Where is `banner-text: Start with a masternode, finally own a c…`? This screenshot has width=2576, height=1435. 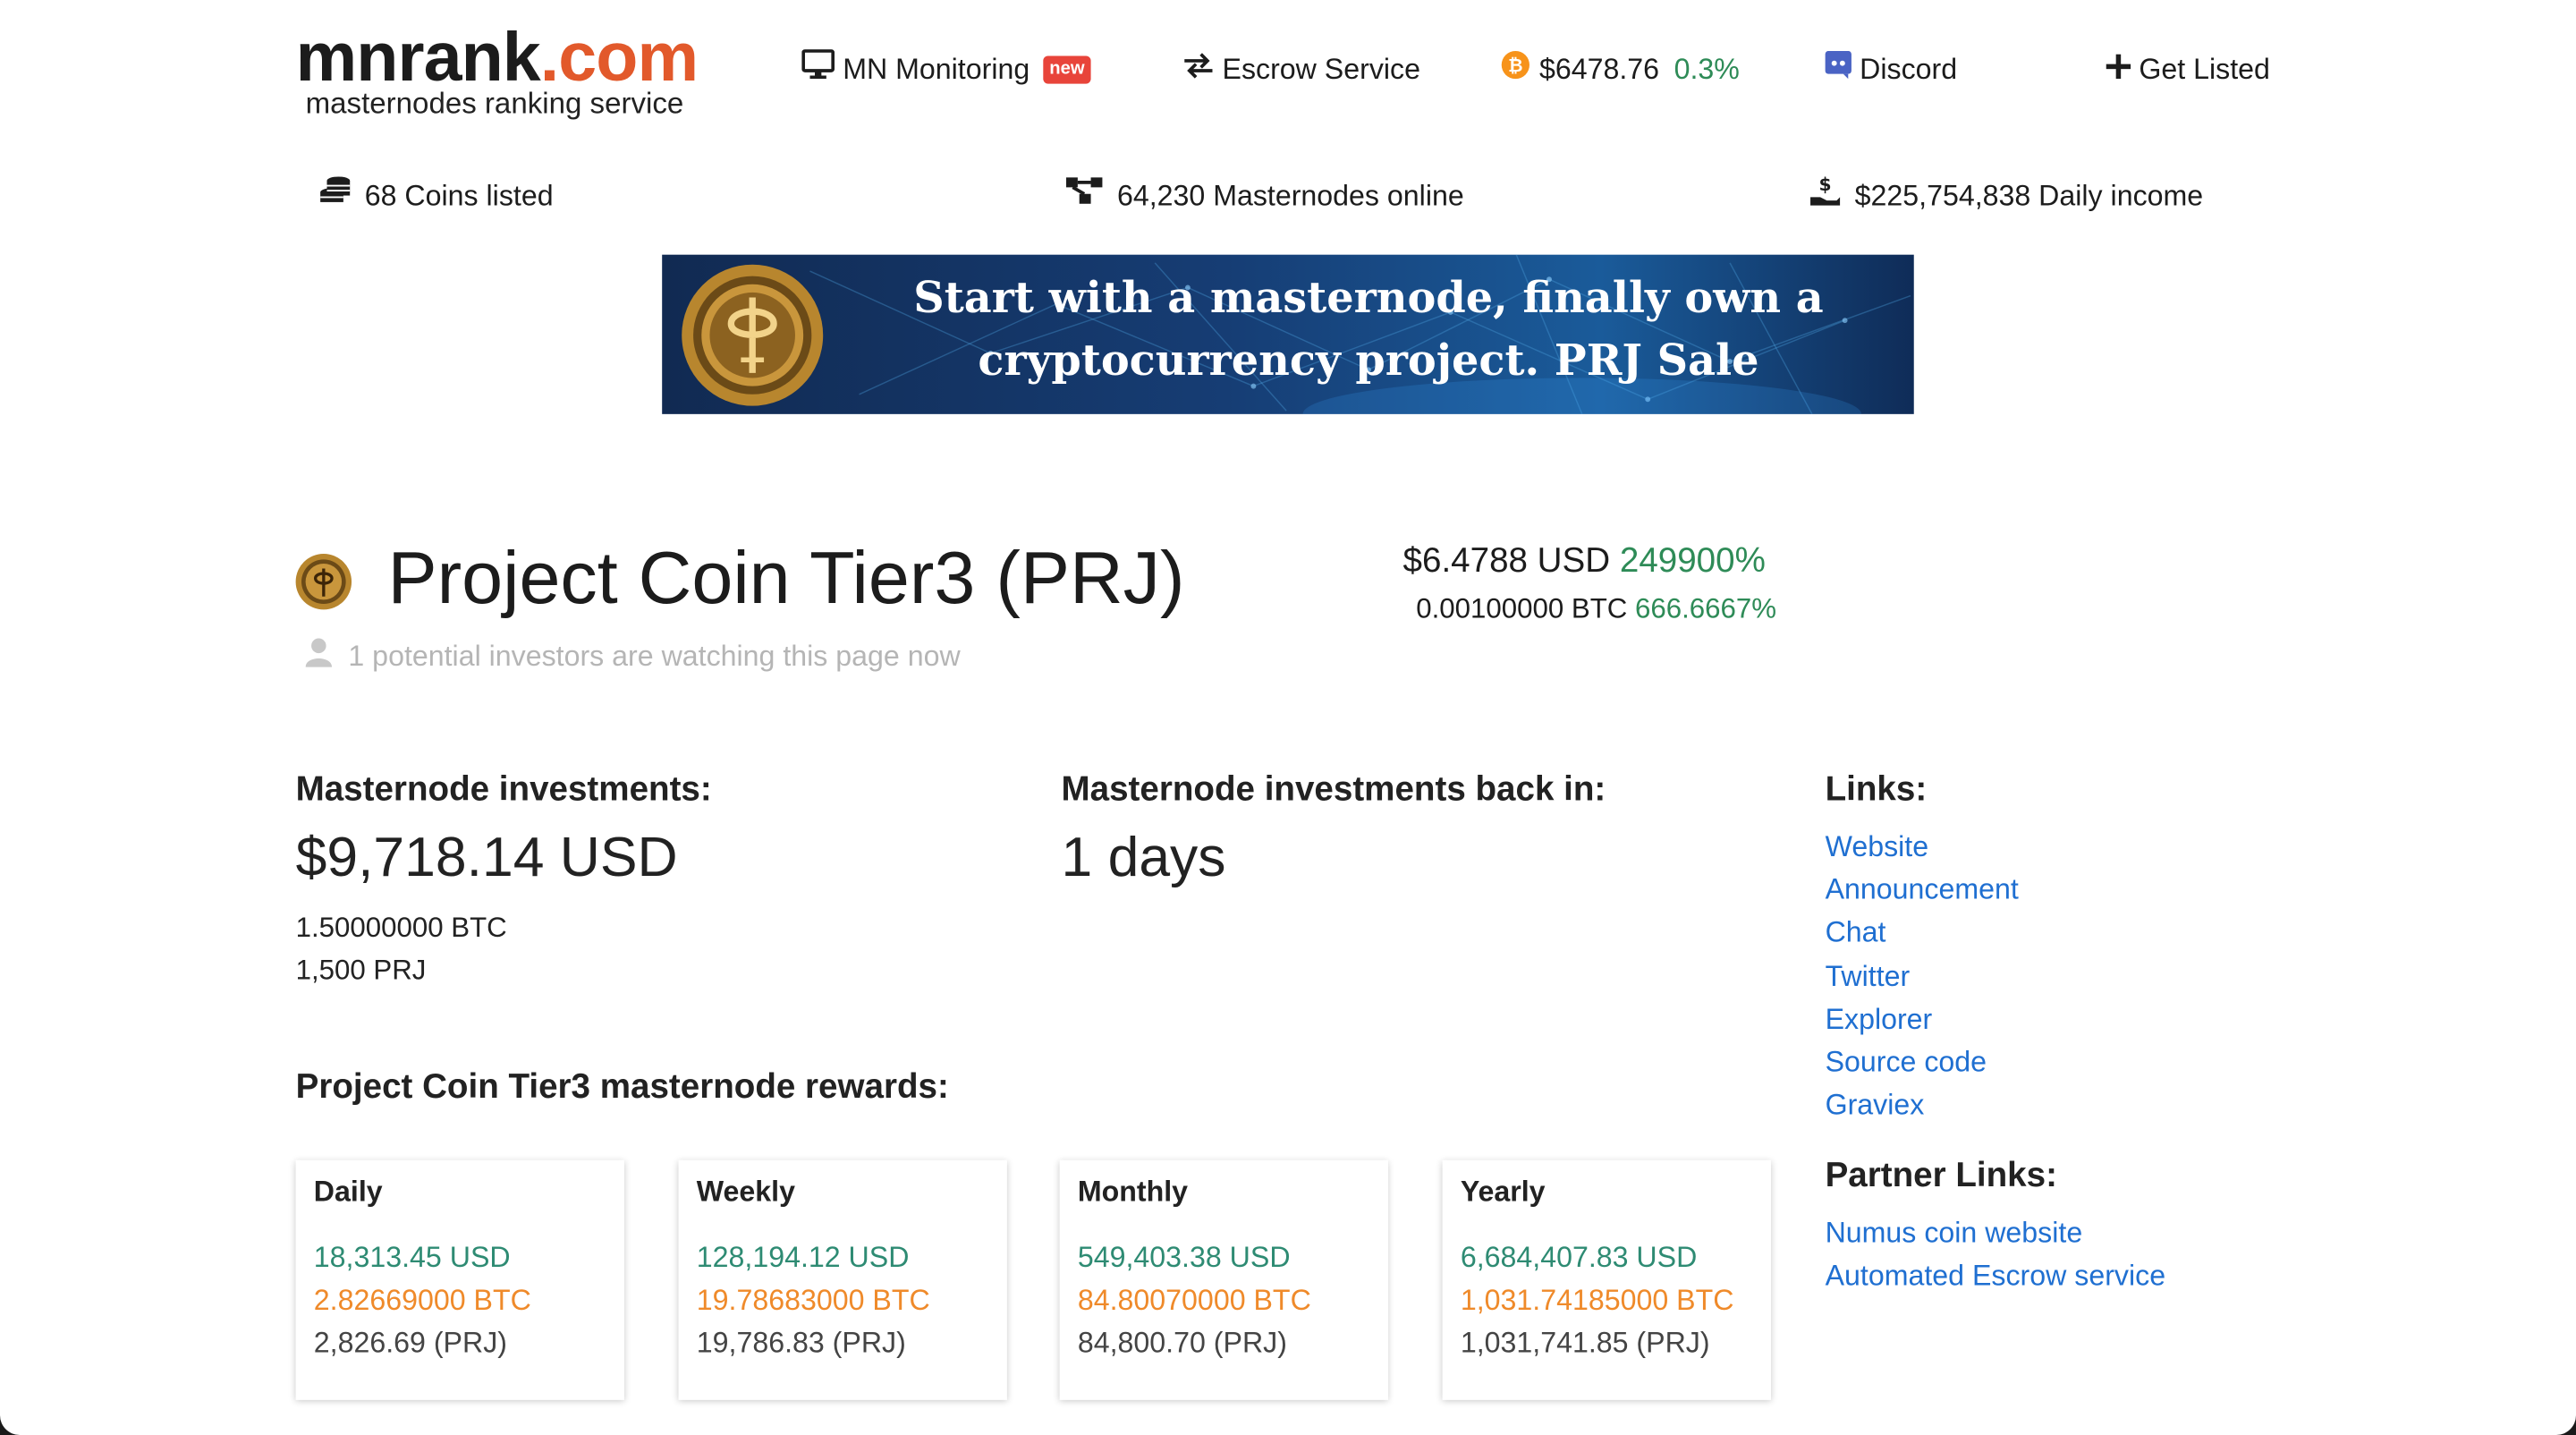
banner-text: Start with a masternode, finally own a c… is located at coordinates (1368, 330).